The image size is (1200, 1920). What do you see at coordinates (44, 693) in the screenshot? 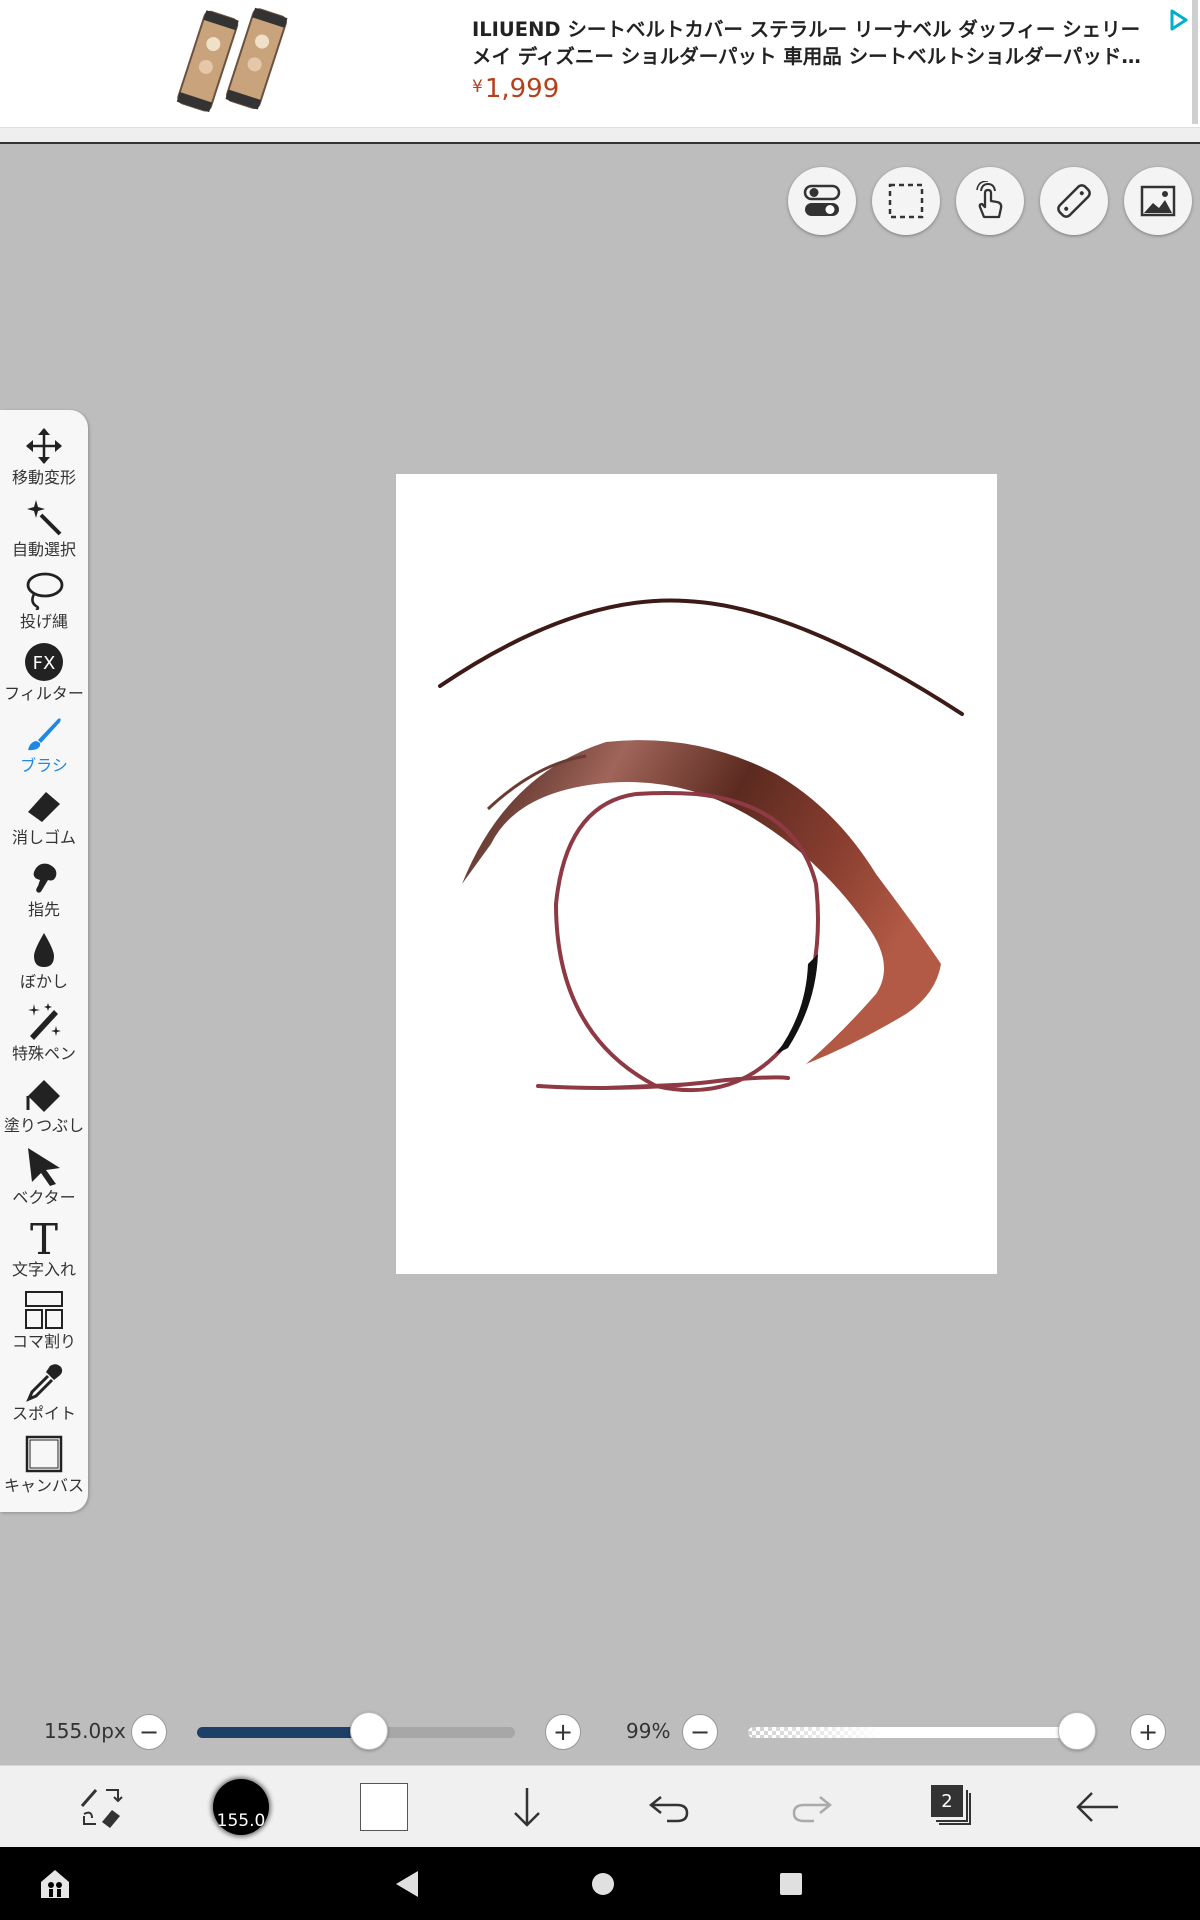
I see `tool-label: フィルター` at bounding box center [44, 693].